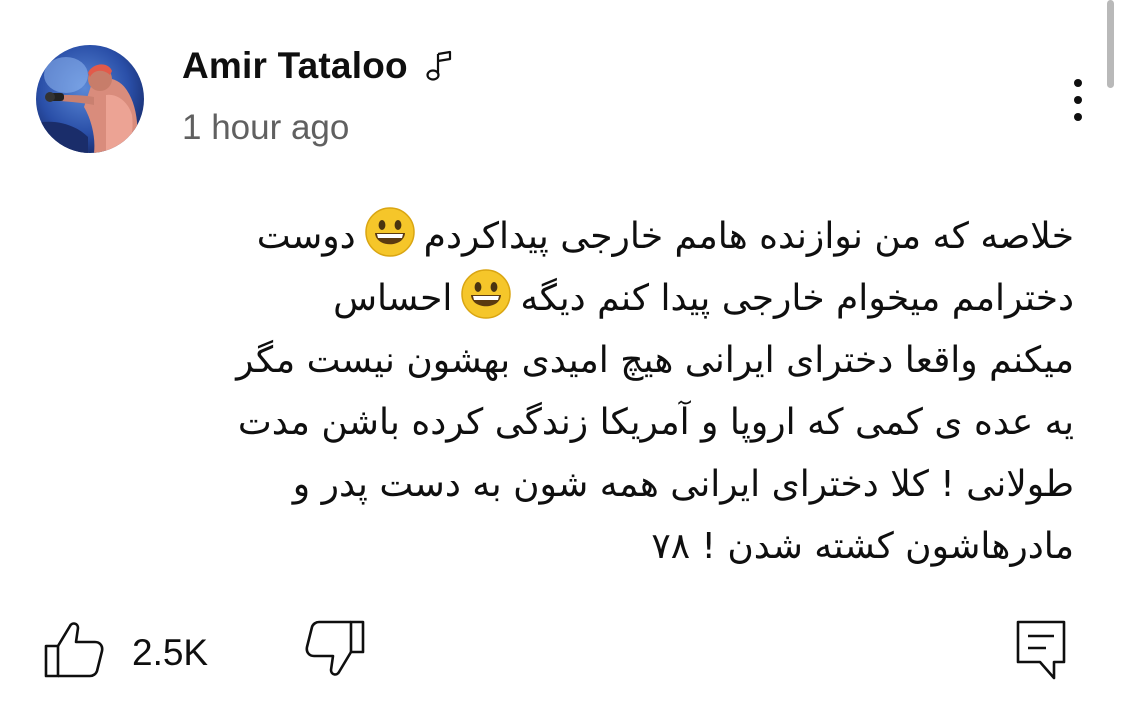 The image size is (1125, 724). What do you see at coordinates (393, 298) in the screenshot?
I see `comment-line-text: احساس` at bounding box center [393, 298].